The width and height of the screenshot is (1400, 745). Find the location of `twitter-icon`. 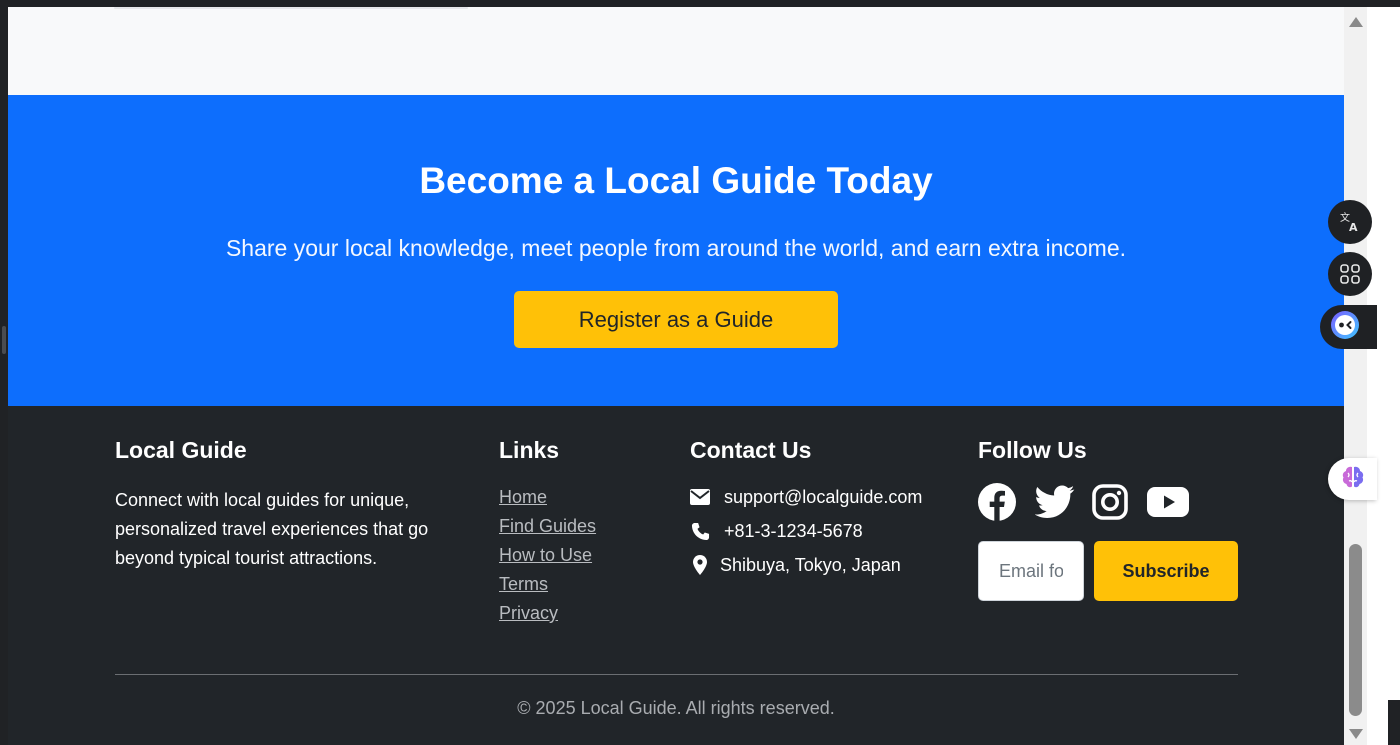

twitter-icon is located at coordinates (1055, 502).